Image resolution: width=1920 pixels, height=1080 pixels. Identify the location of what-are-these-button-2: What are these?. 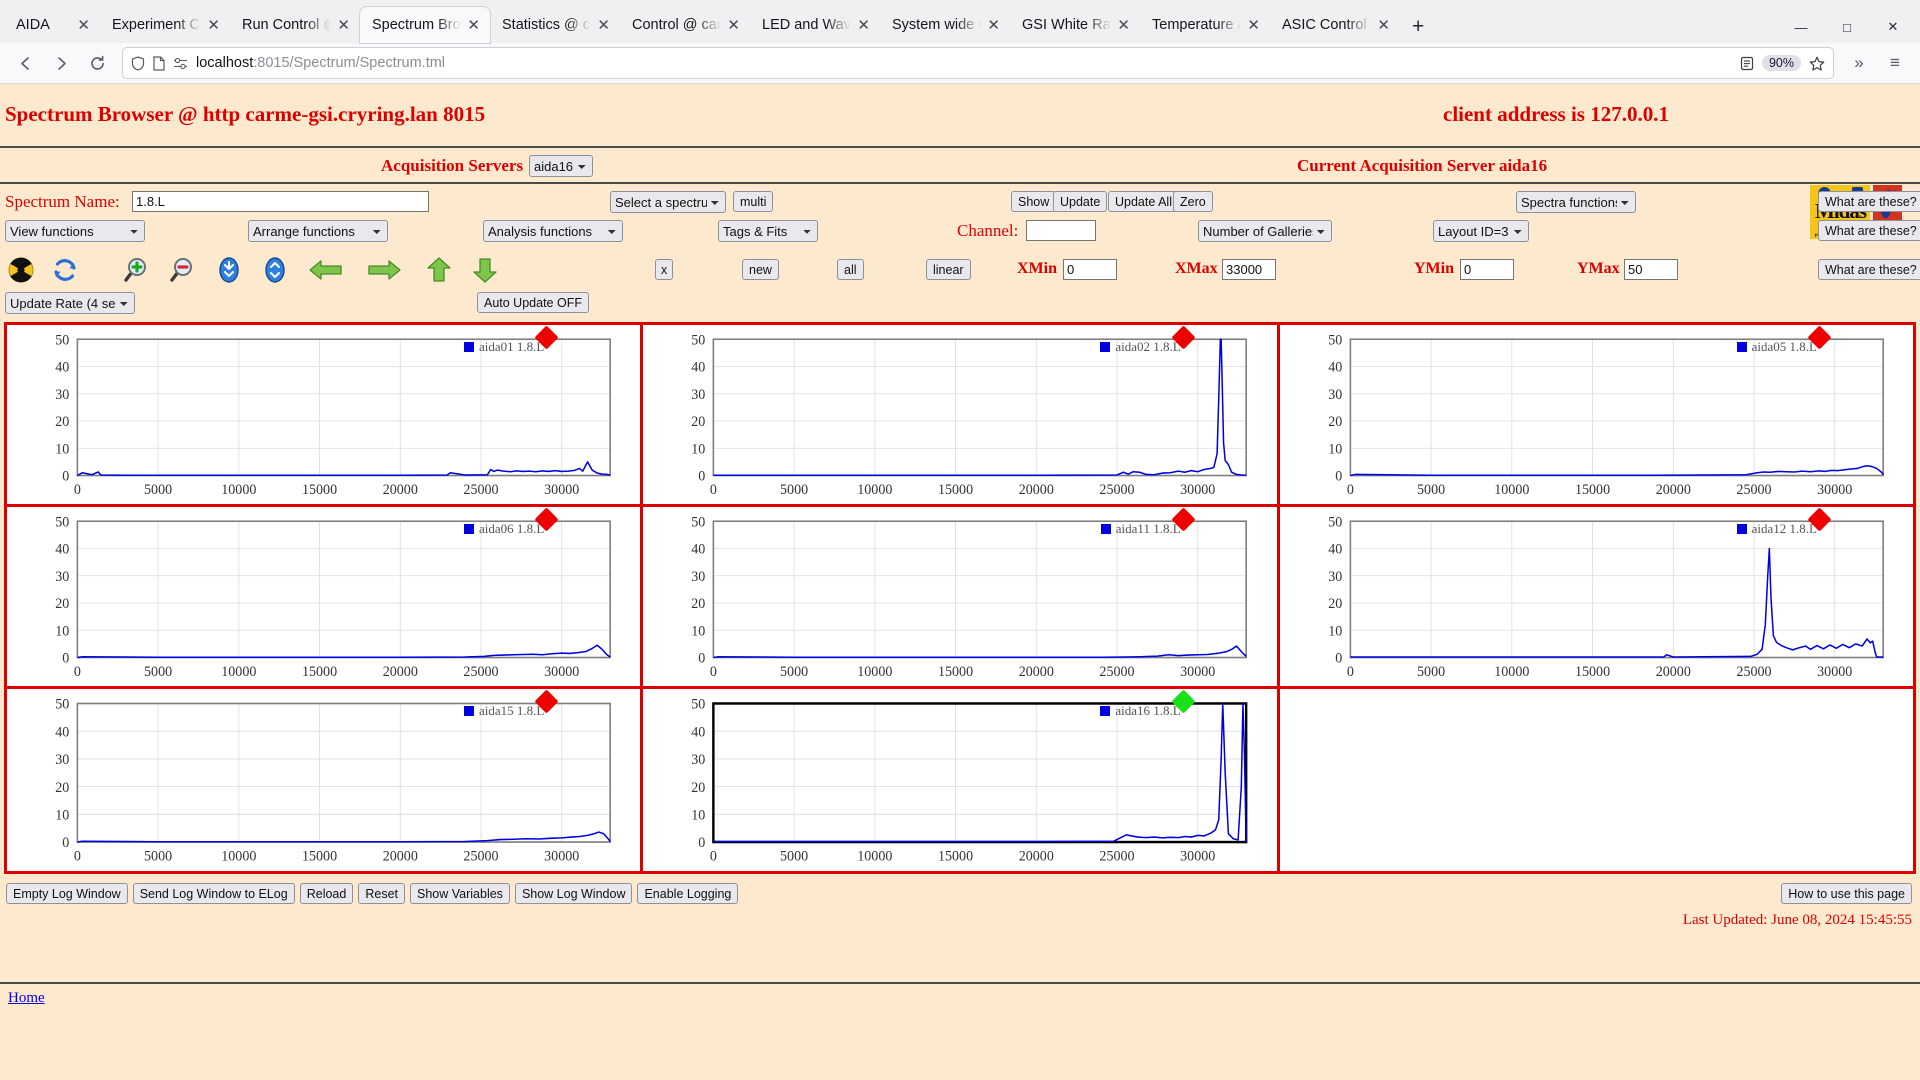
(1869, 230).